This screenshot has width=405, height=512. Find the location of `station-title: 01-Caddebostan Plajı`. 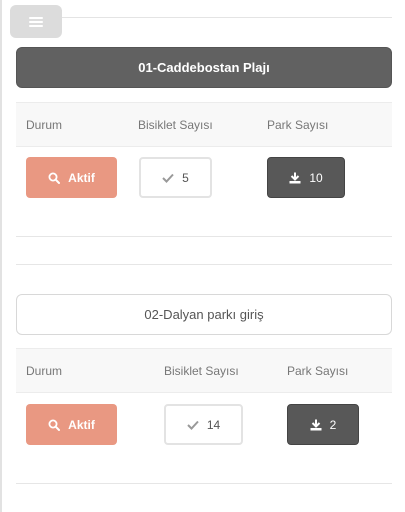

station-title: 01-Caddebostan Plajı is located at coordinates (204, 67).